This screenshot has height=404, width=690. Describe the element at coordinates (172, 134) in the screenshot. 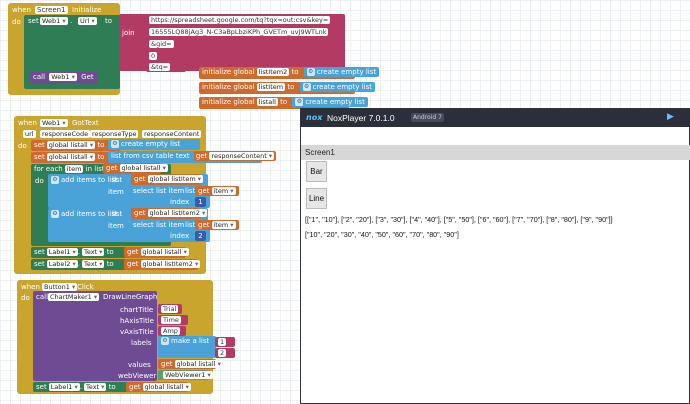

I see `param-responsecontent: responseContent` at that location.